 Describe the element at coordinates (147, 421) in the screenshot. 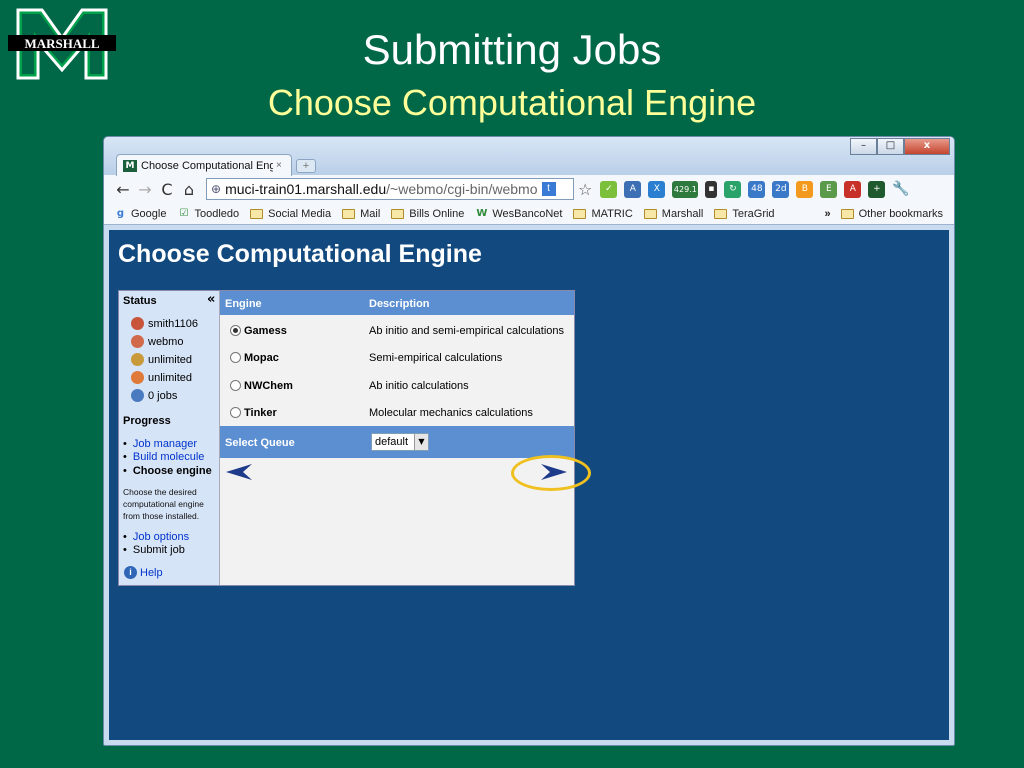

I see `progress-title: Progress` at that location.